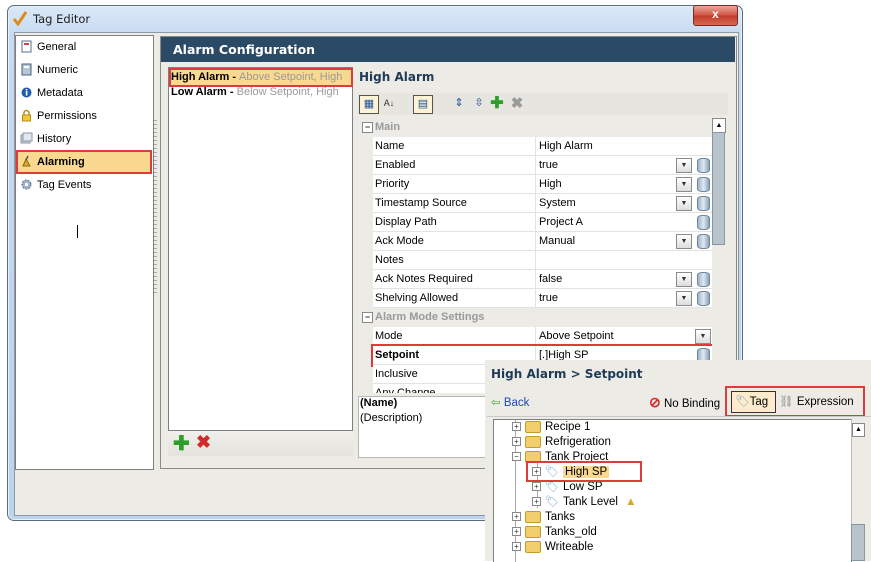 The height and width of the screenshot is (562, 871). I want to click on tree-node-tank-level: + 🏷 Tank Level ▲, so click(584, 502).